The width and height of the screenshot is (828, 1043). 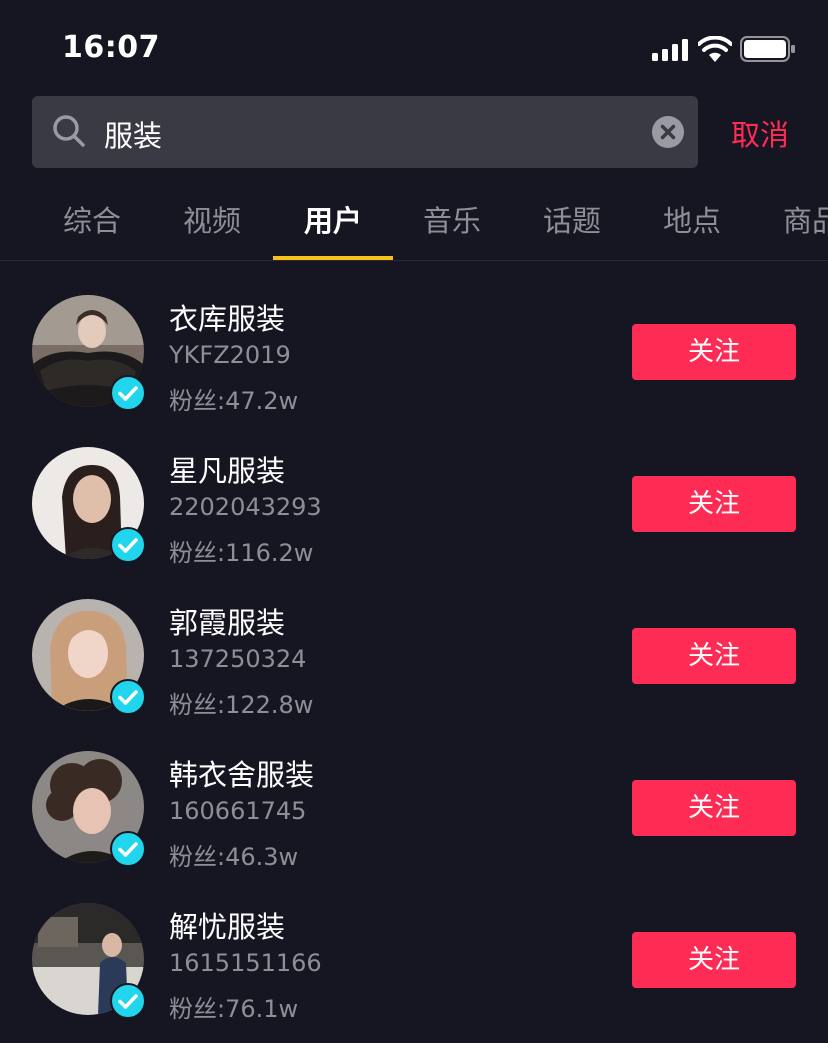 What do you see at coordinates (111, 47) in the screenshot?
I see `status-time: 16:07` at bounding box center [111, 47].